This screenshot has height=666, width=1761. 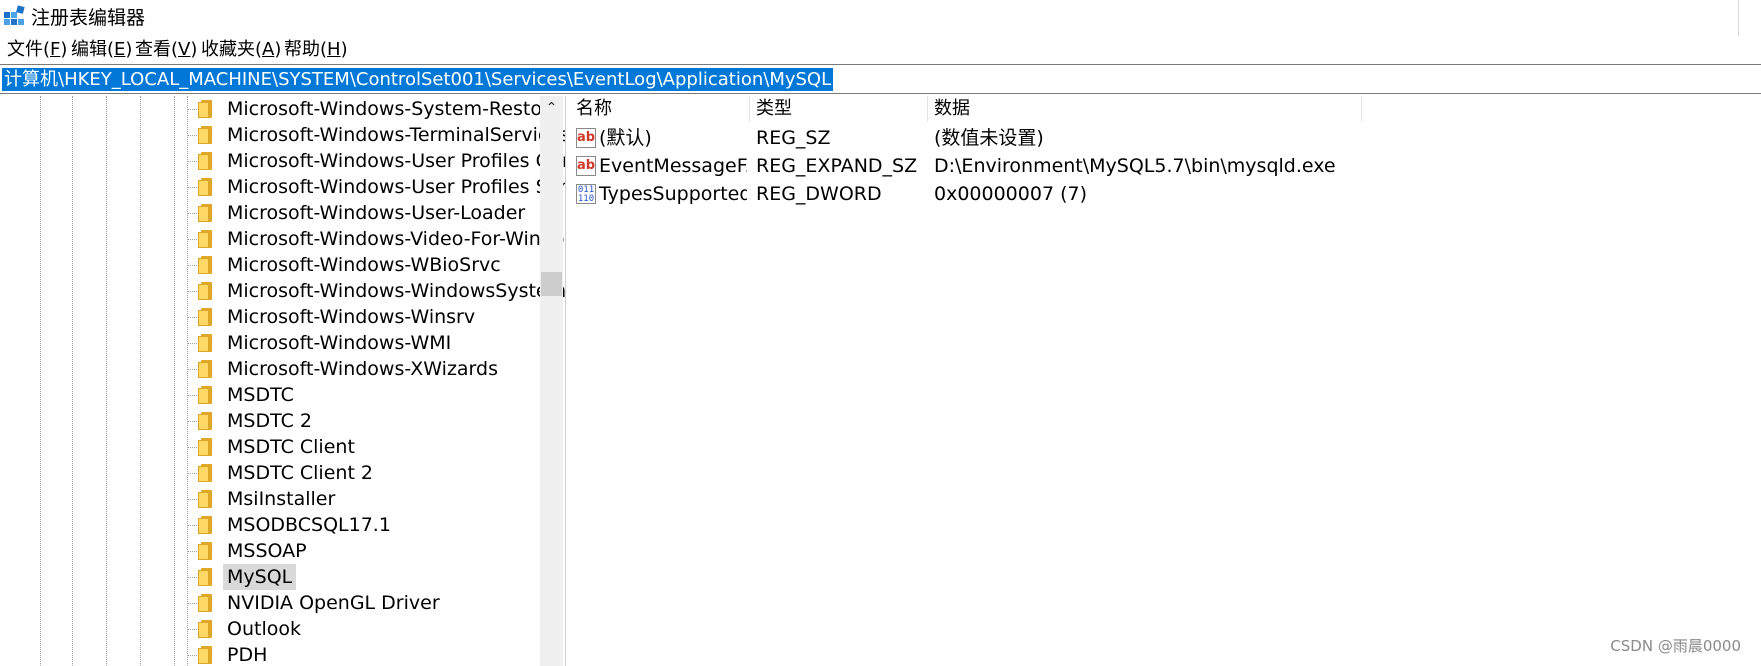 What do you see at coordinates (353, 499) in the screenshot?
I see `tree-item: MsiInstaller` at bounding box center [353, 499].